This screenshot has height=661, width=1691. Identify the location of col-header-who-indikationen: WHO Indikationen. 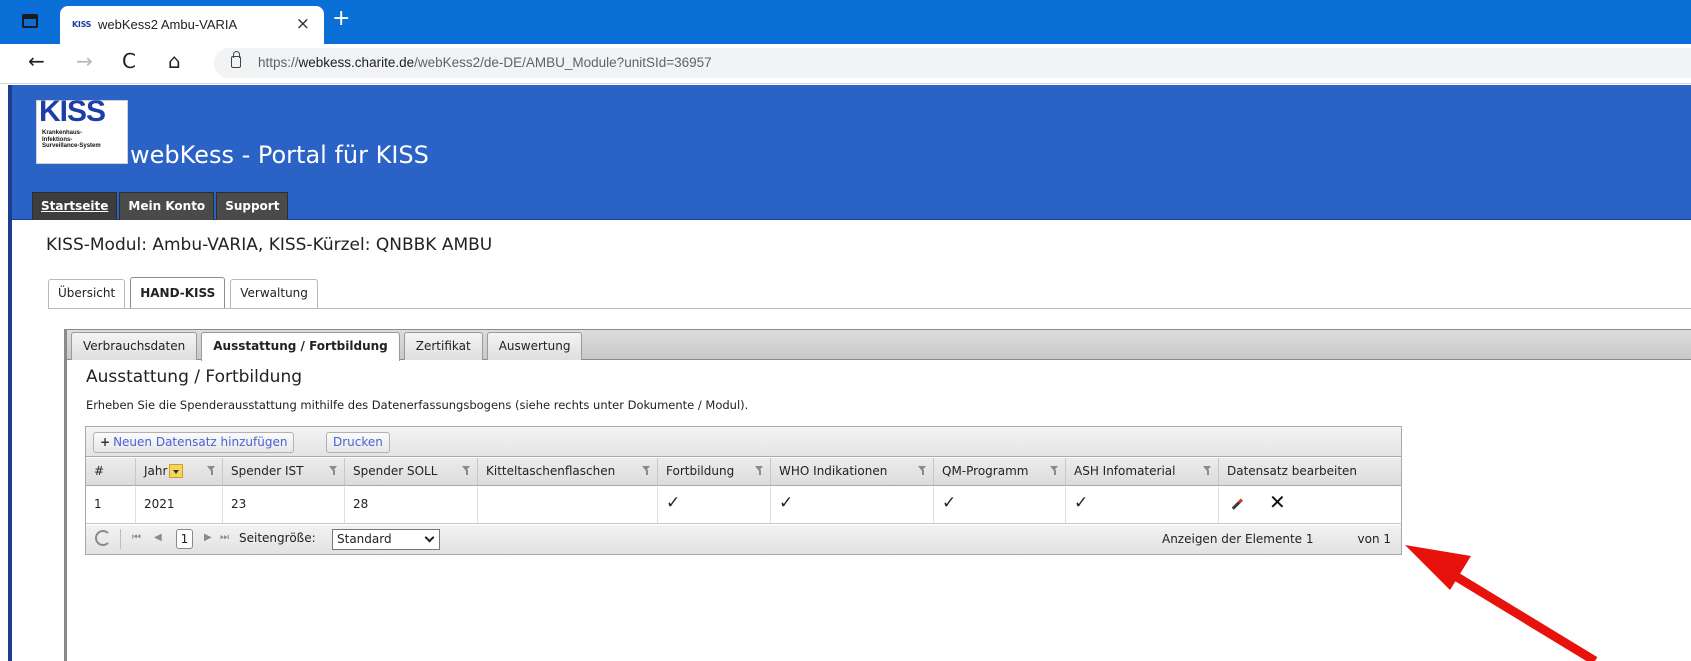
(852, 471).